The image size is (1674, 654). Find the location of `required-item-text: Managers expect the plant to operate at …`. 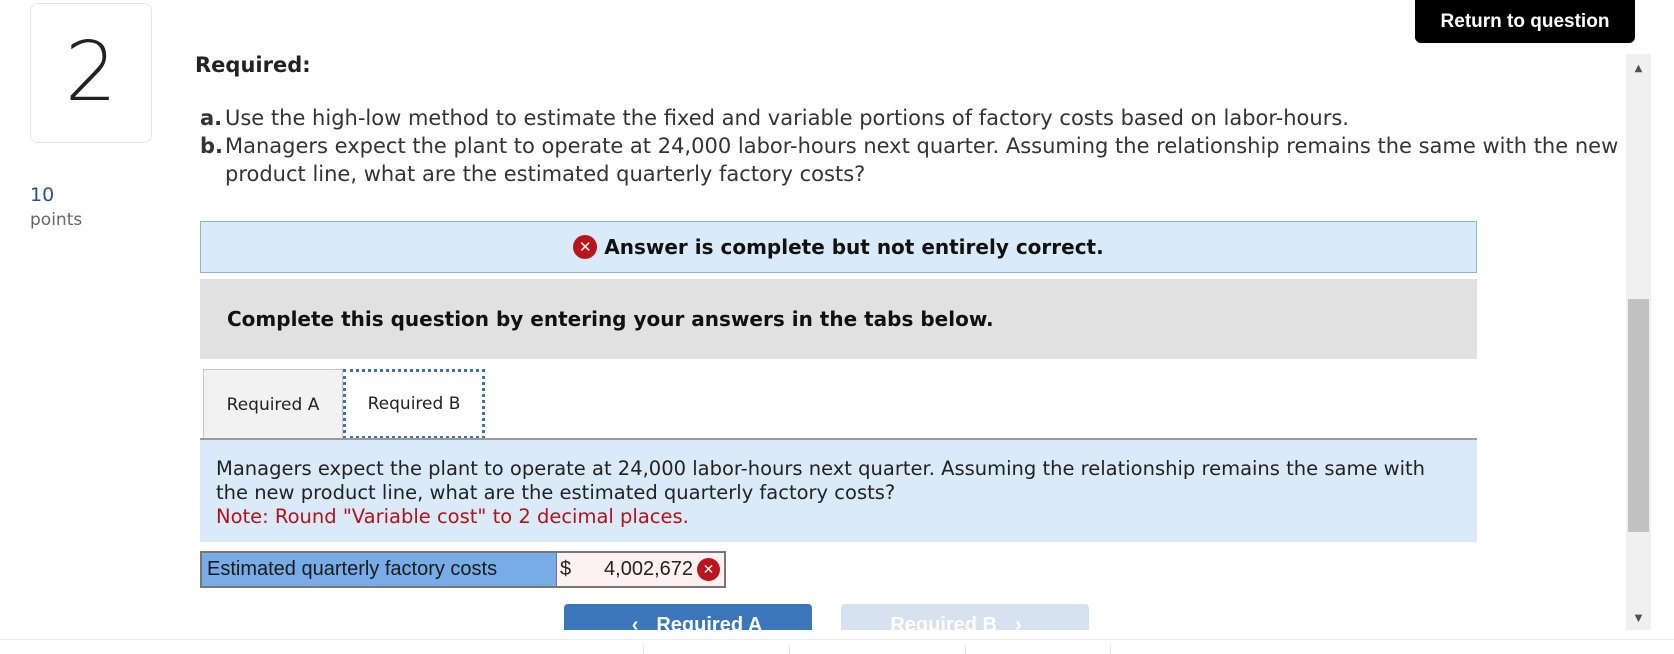

required-item-text: Managers expect the plant to operate at … is located at coordinates (922, 160).